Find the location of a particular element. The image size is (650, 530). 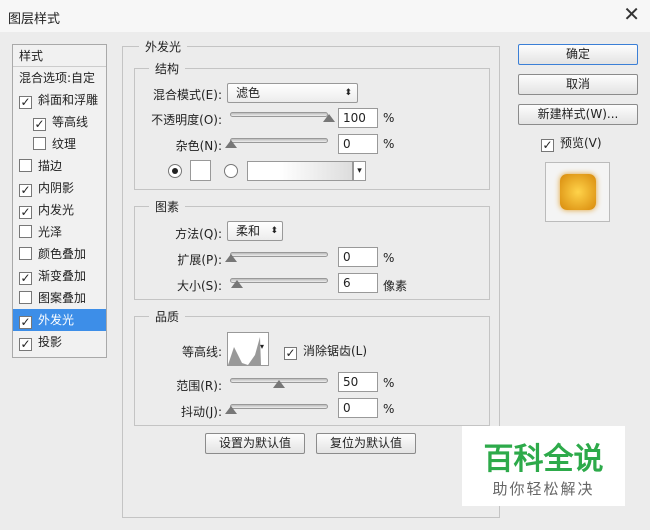

style-item: ✓ 内阴影 is located at coordinates (59, 188).